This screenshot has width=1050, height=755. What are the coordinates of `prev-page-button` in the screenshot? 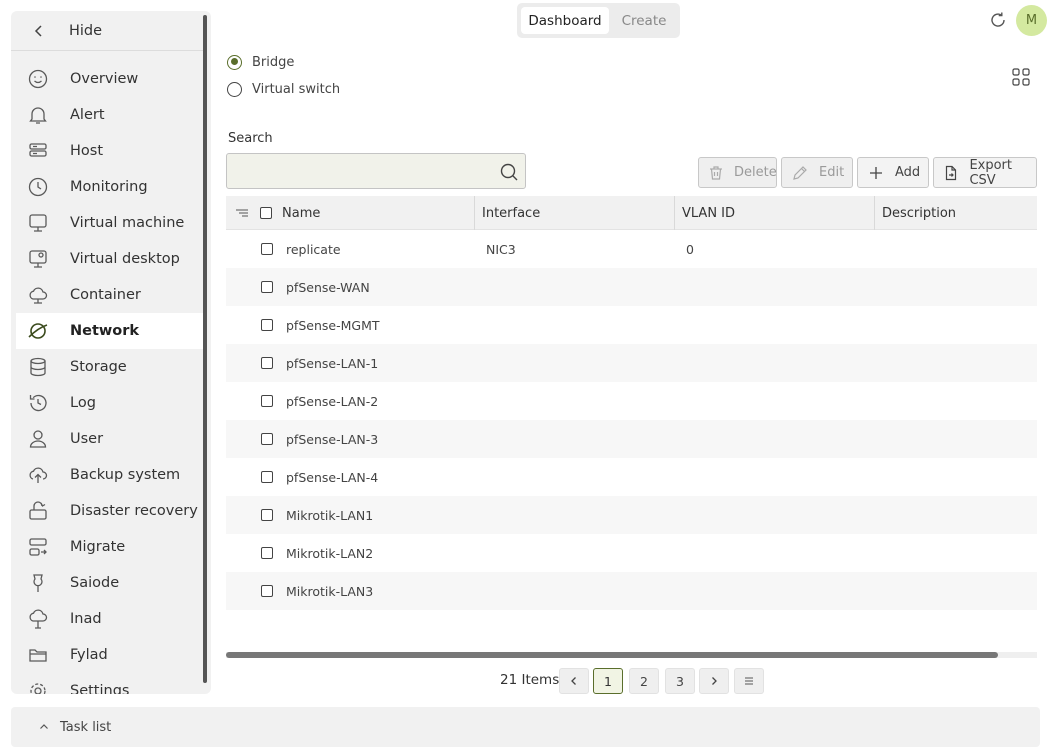 It's located at (574, 681).